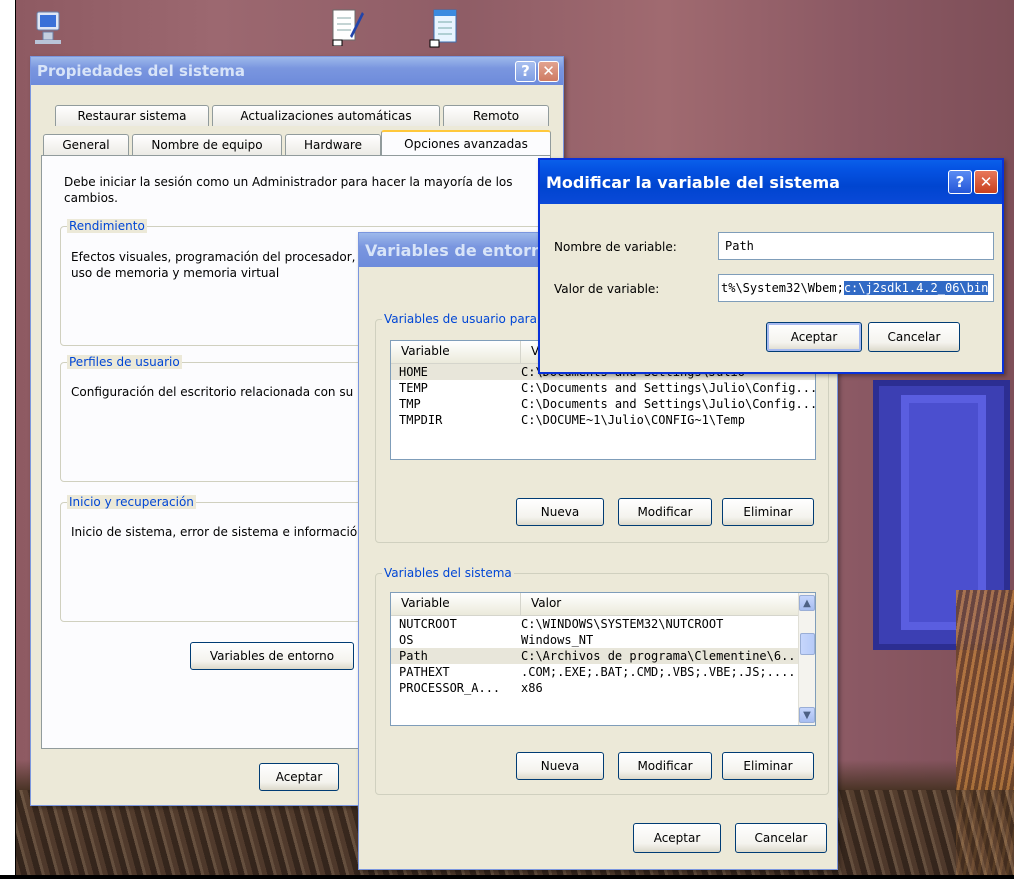 The image size is (1014, 879). I want to click on tab-restaurar-sistema: Restaurar sistema, so click(132, 115).